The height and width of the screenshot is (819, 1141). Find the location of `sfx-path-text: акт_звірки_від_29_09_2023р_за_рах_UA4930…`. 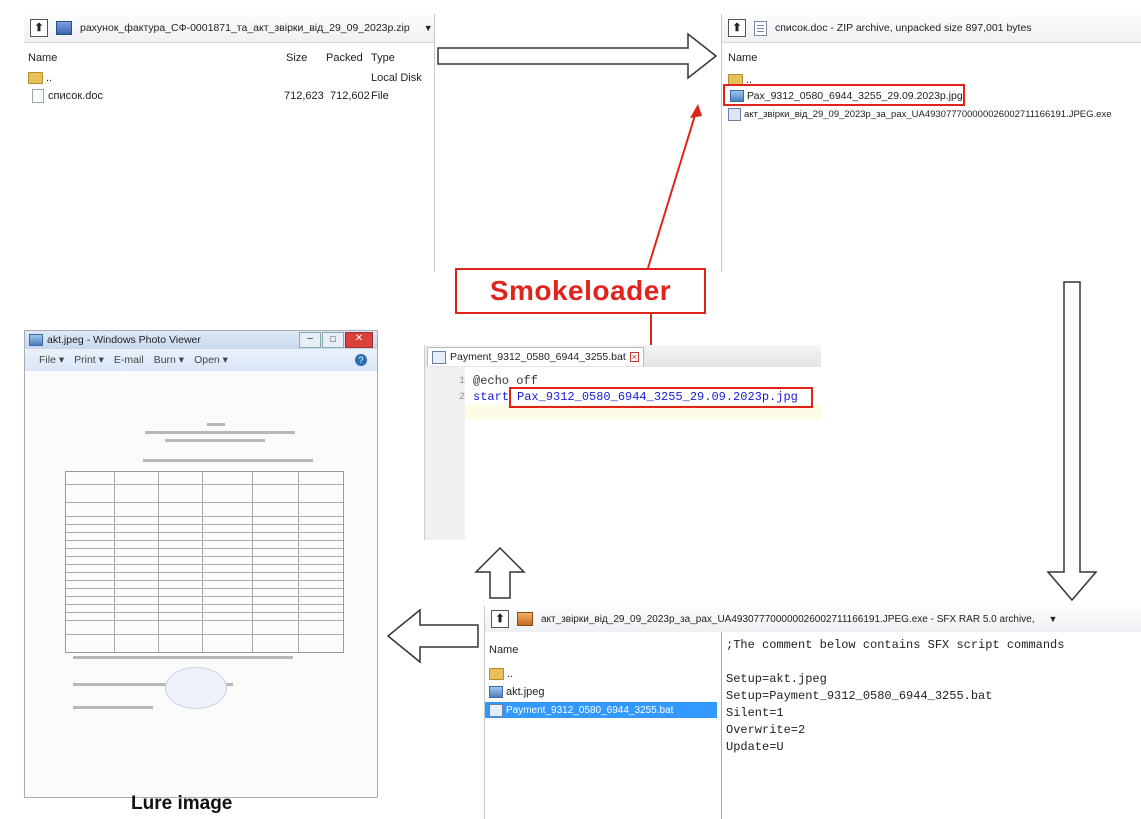

sfx-path-text: акт_звірки_від_29_09_2023р_за_рах_UA4930… is located at coordinates (788, 619).